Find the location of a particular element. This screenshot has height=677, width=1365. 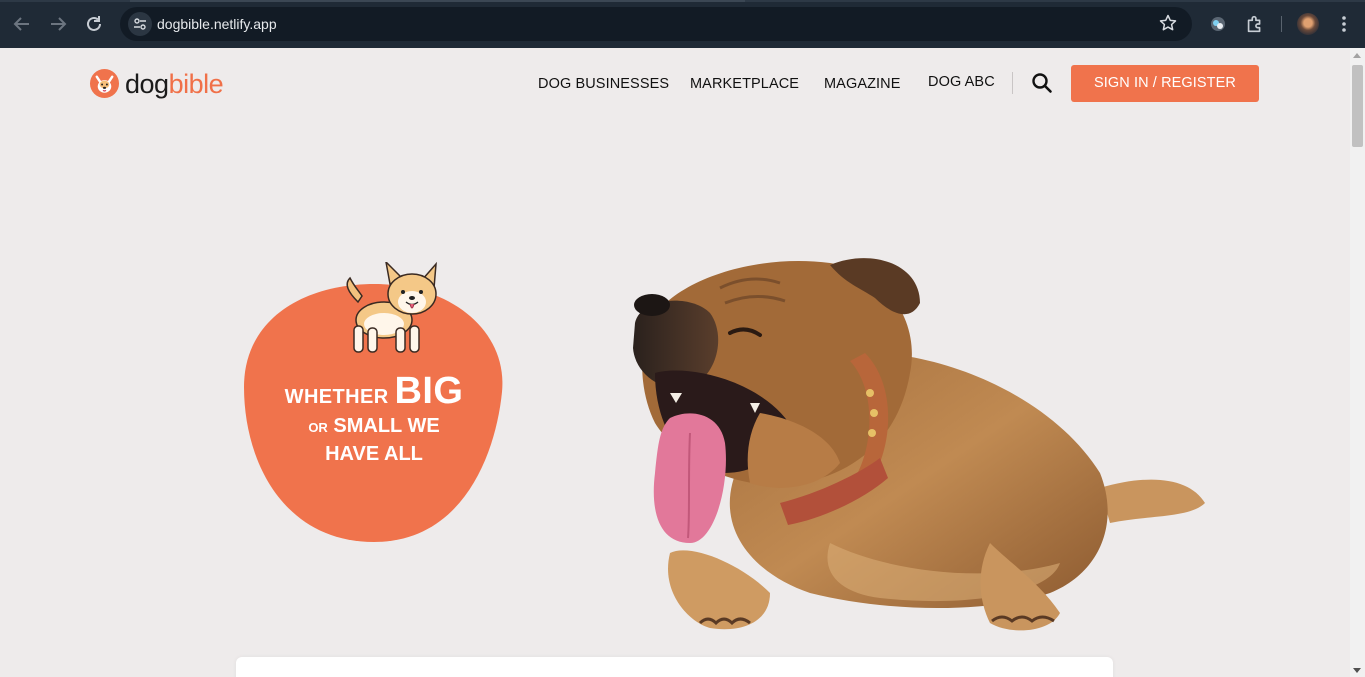

extension-colorful-icon is located at coordinates (1218, 24).